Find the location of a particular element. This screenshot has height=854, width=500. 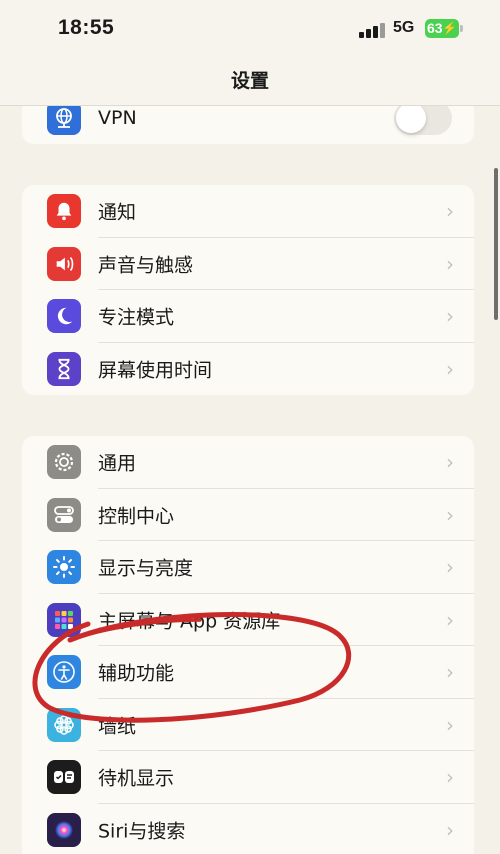

settings-row-label: 专注模式 is located at coordinates (136, 317).